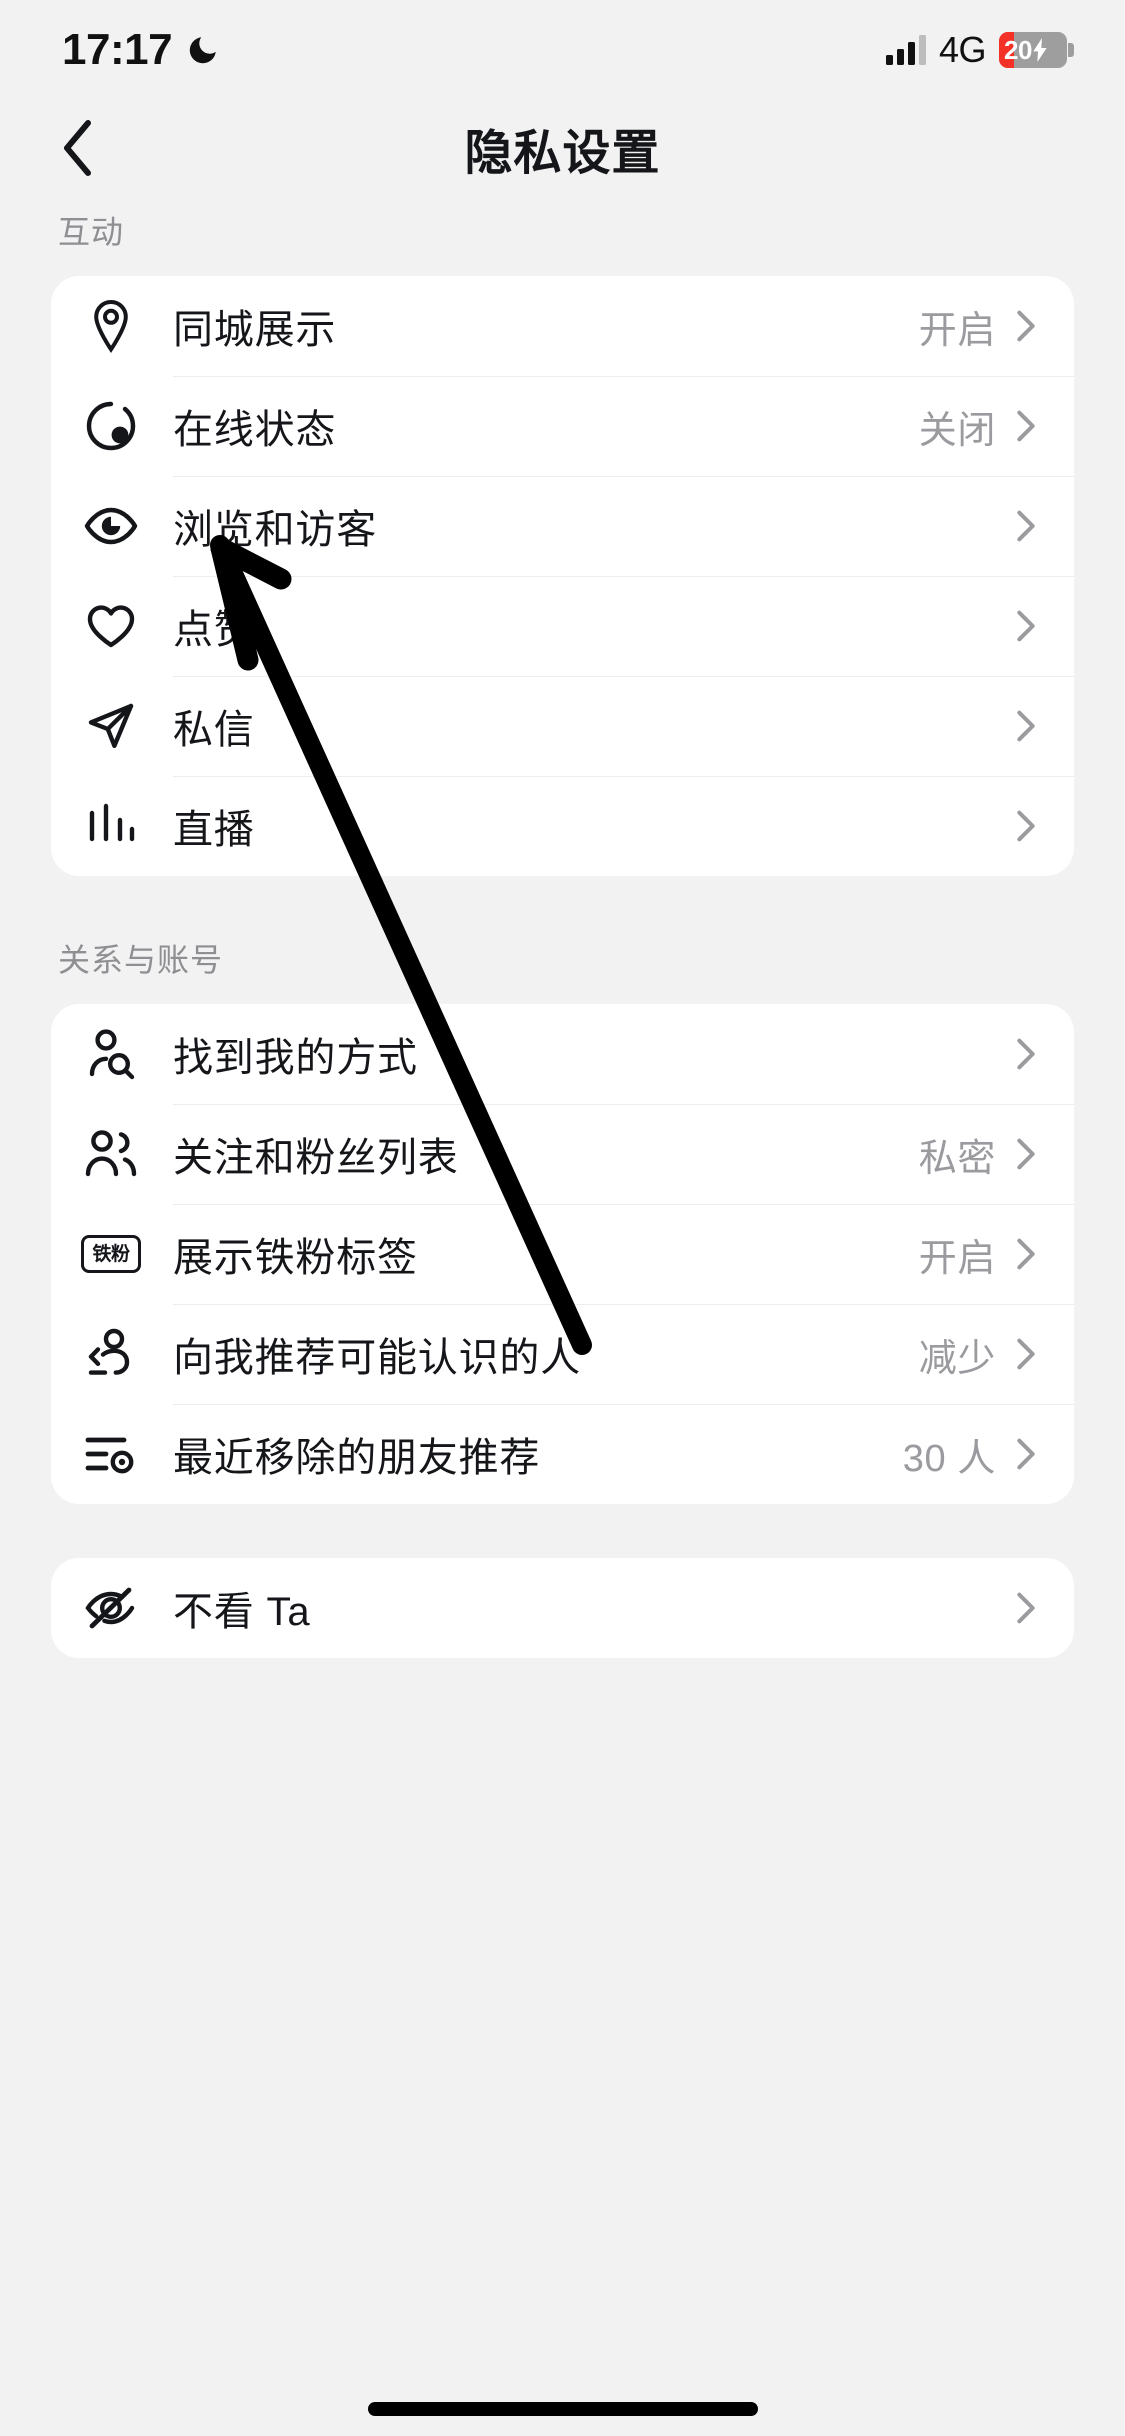  What do you see at coordinates (957, 430) in the screenshot?
I see `settings-row-value: 关闭` at bounding box center [957, 430].